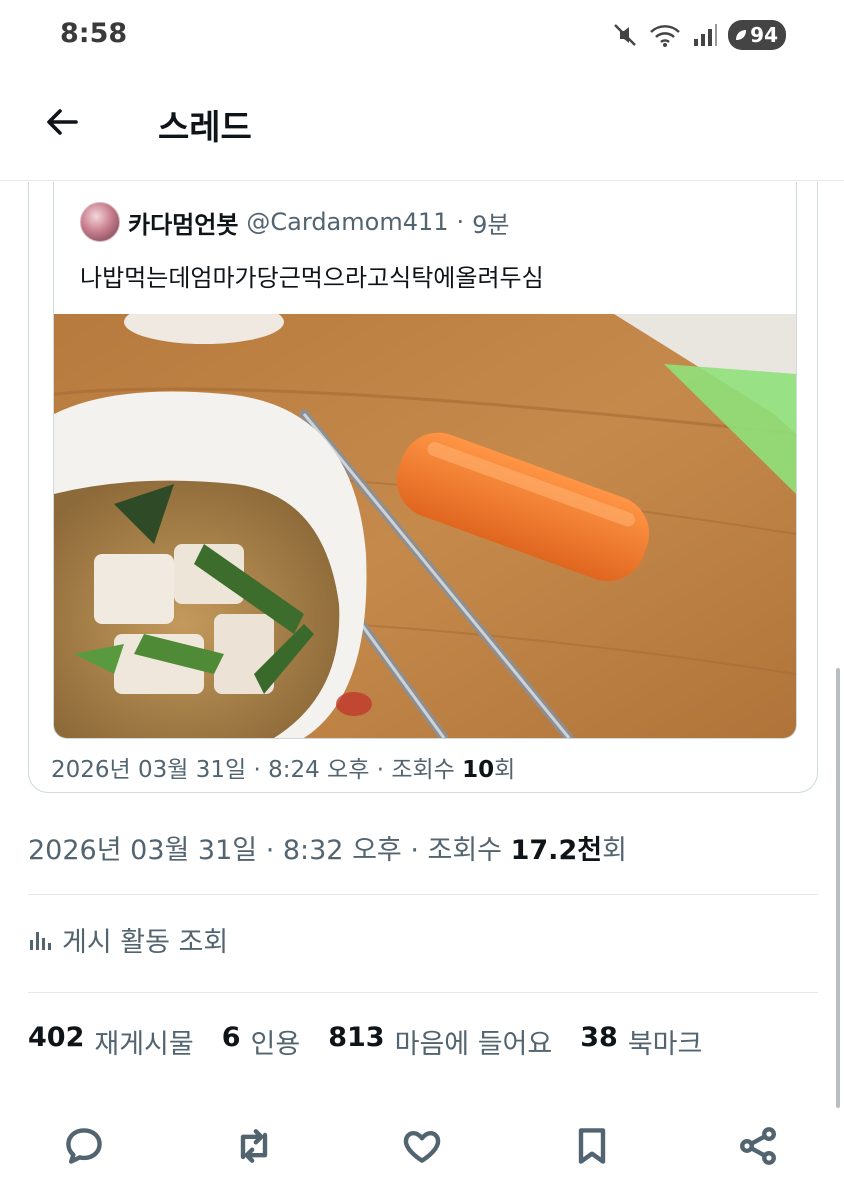 Image resolution: width=844 pixels, height=1200 pixels. Describe the element at coordinates (100, 222) in the screenshot. I see `avatar` at that location.